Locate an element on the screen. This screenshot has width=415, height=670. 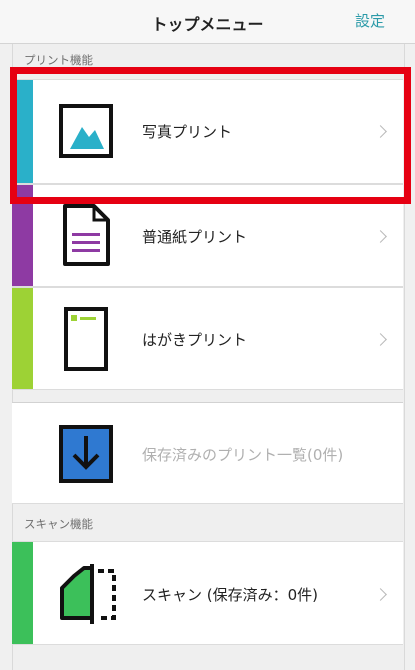
settings-button: 設定 is located at coordinates (370, 20).